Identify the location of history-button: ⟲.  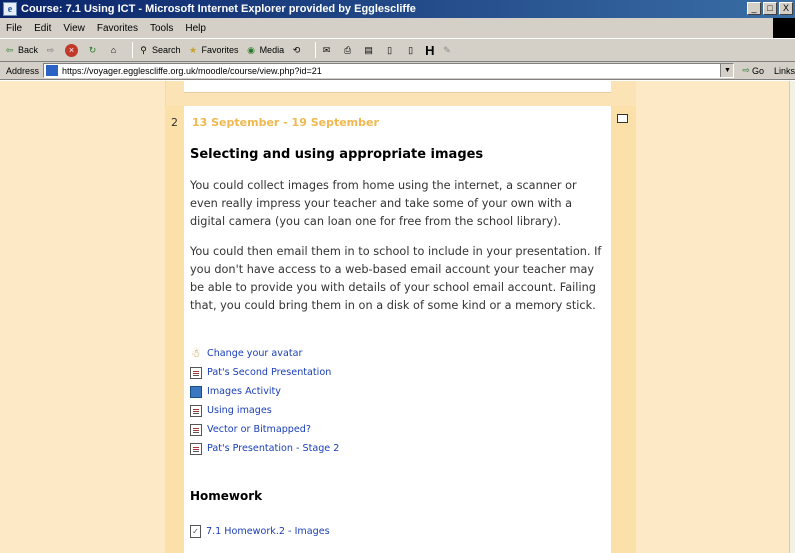
(297, 50).